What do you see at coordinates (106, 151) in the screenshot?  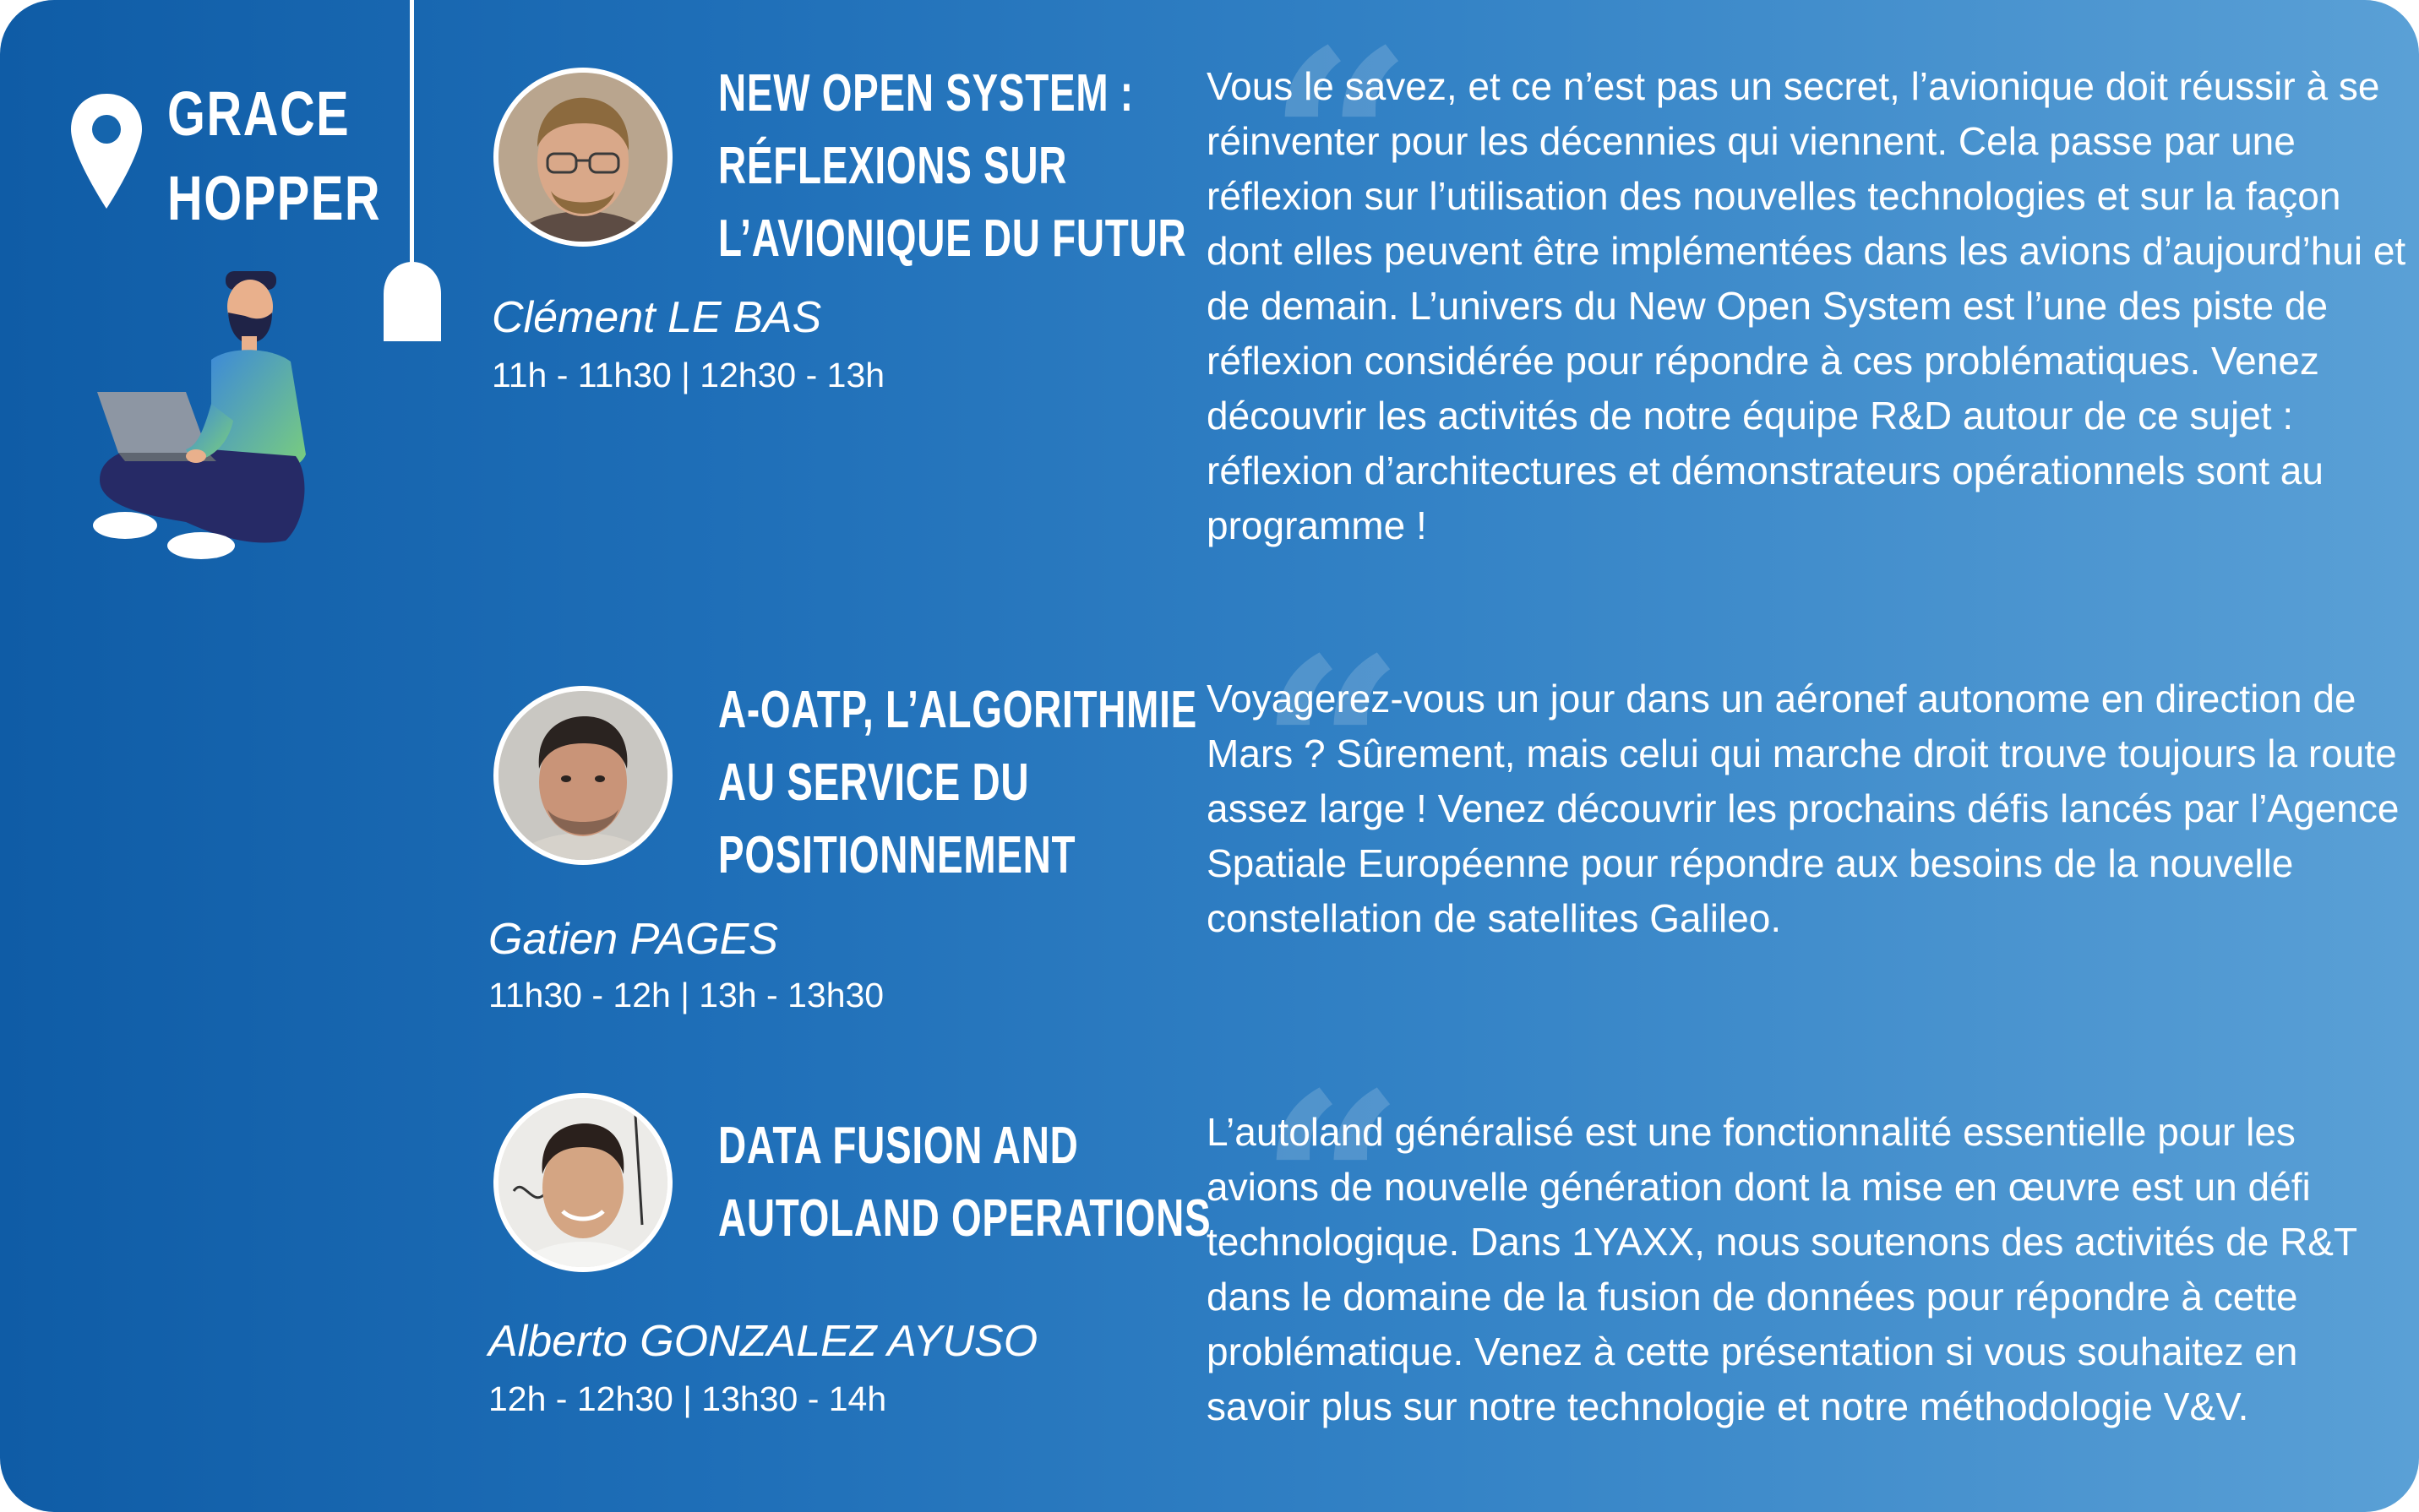 I see `location-pin-icon` at bounding box center [106, 151].